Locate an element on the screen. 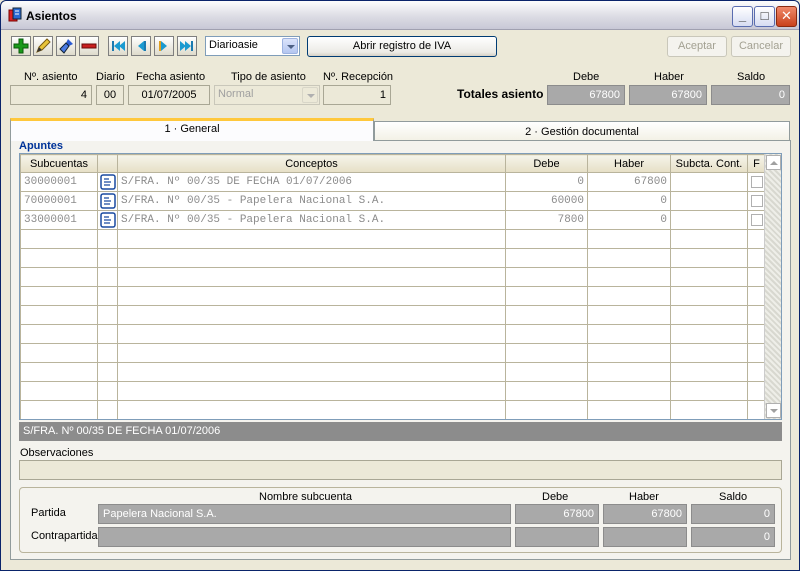 The width and height of the screenshot is (800, 571). prev-record-button is located at coordinates (141, 46).